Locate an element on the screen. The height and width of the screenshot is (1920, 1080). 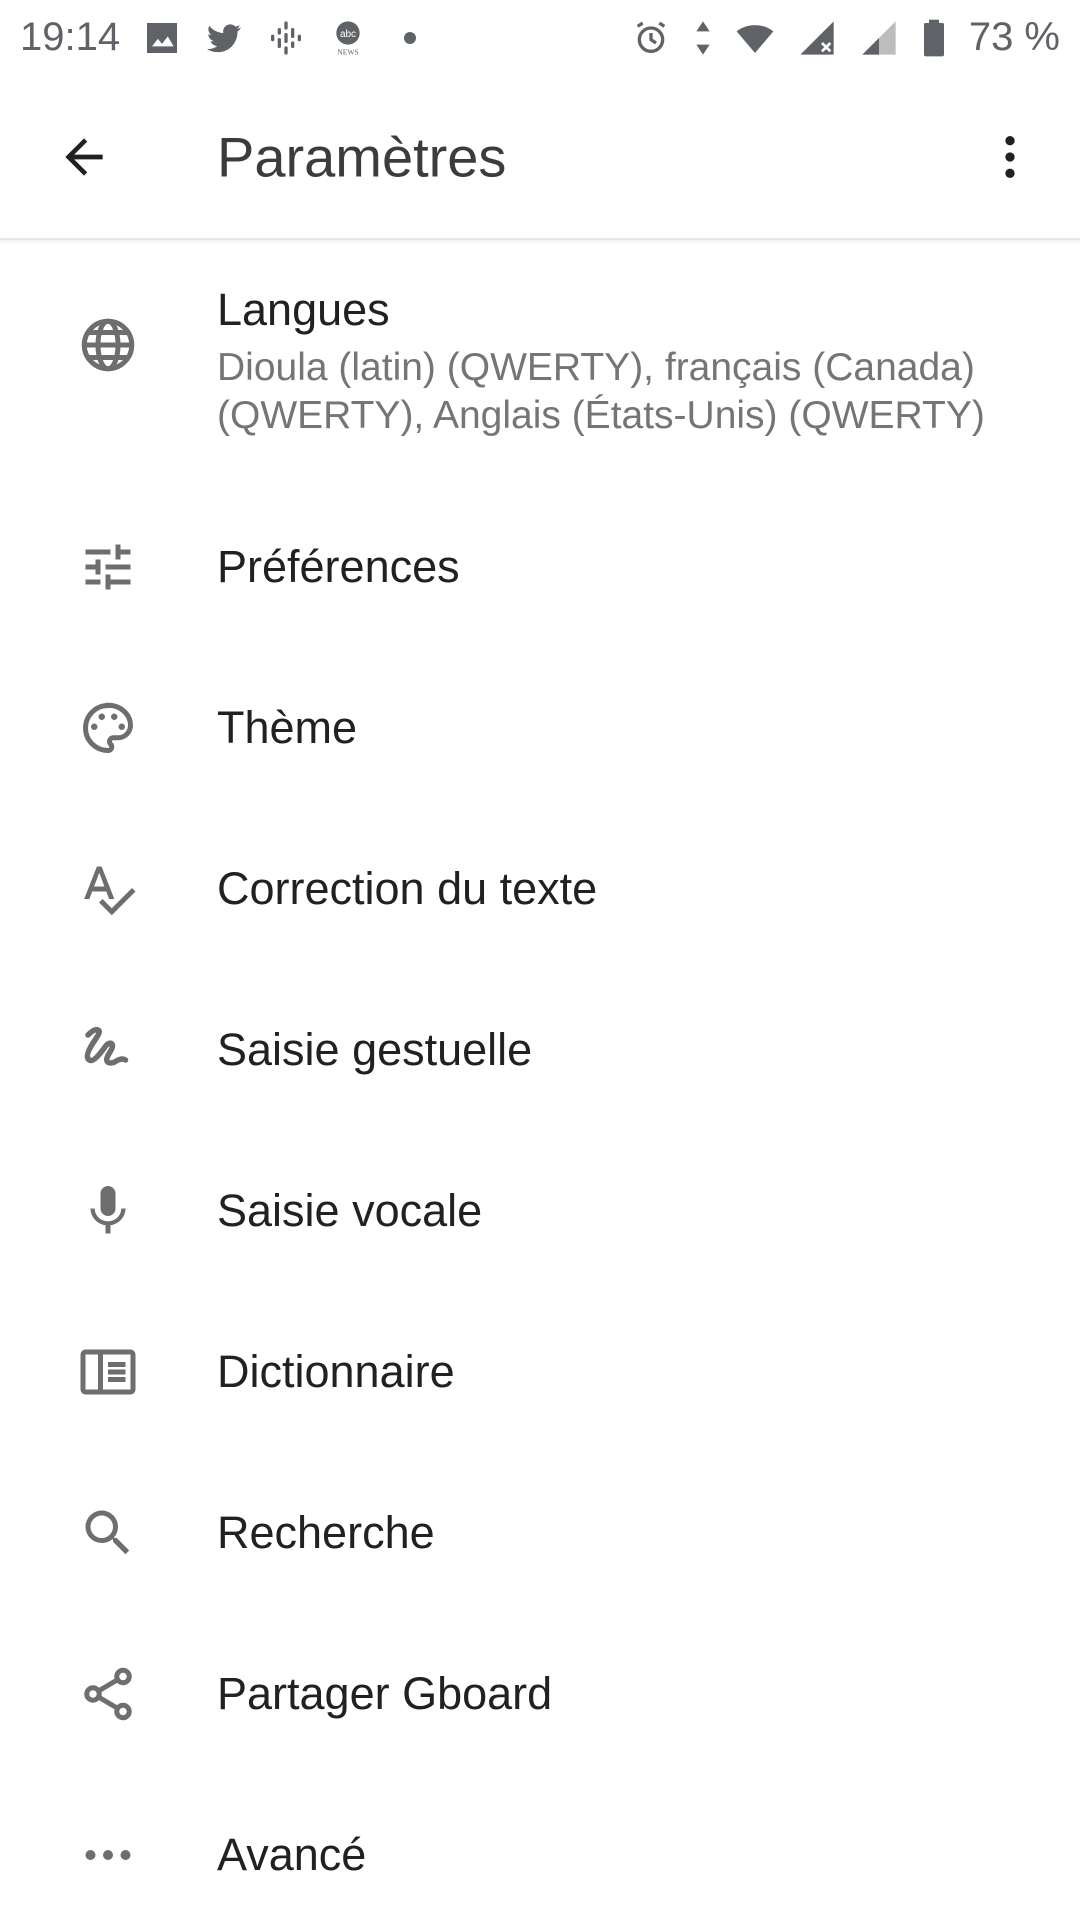
settings-item-title: Correction du texte is located at coordinates (407, 888).